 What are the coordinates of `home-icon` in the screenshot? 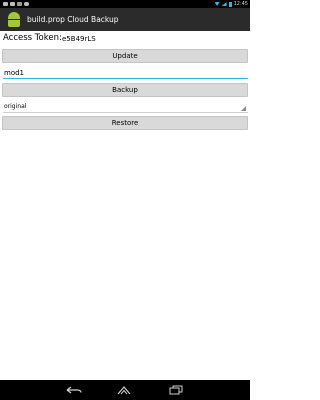 It's located at (124, 390).